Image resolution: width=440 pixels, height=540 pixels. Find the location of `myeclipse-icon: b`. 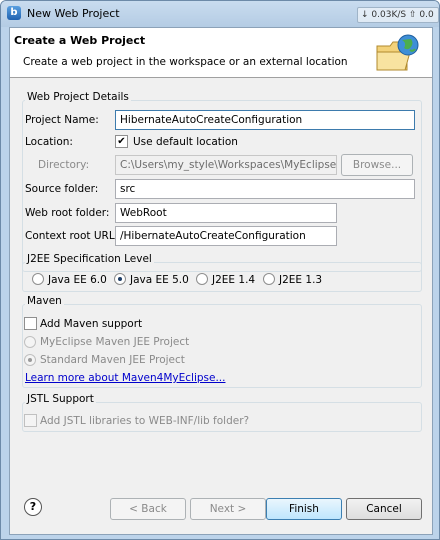

myeclipse-icon: b is located at coordinates (14, 13).